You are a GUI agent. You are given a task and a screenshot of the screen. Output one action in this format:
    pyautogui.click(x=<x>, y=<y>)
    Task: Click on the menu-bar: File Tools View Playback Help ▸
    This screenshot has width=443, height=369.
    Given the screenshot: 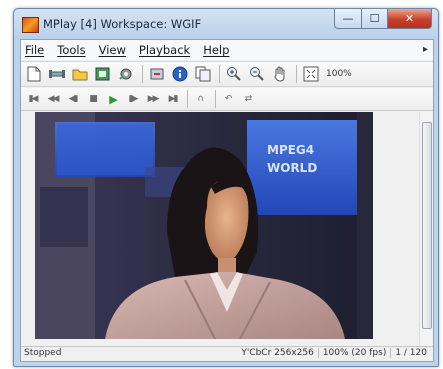 What is the action you would take?
    pyautogui.click(x=227, y=50)
    